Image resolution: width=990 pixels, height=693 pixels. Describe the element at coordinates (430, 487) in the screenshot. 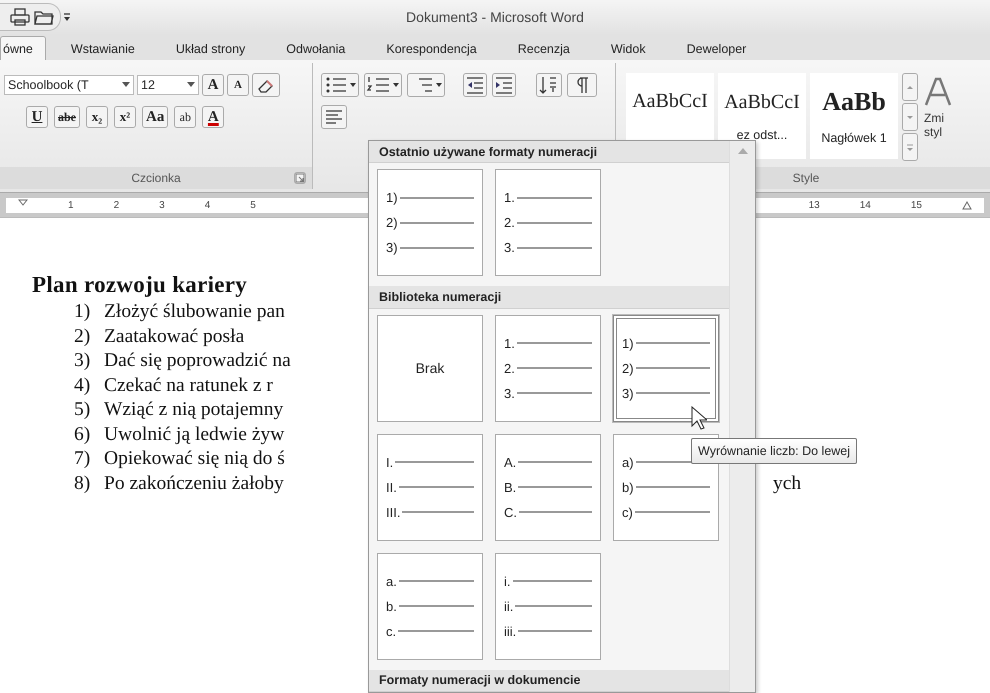

I see `numbering-format-option: I. II. III.` at that location.